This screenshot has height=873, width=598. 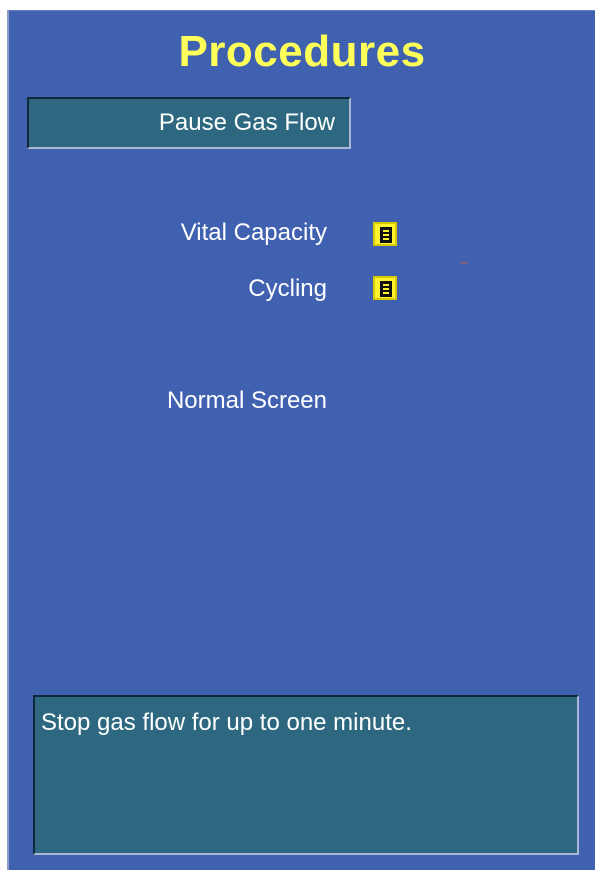 I want to click on normal-screen-item: Normal Screen, so click(x=247, y=401).